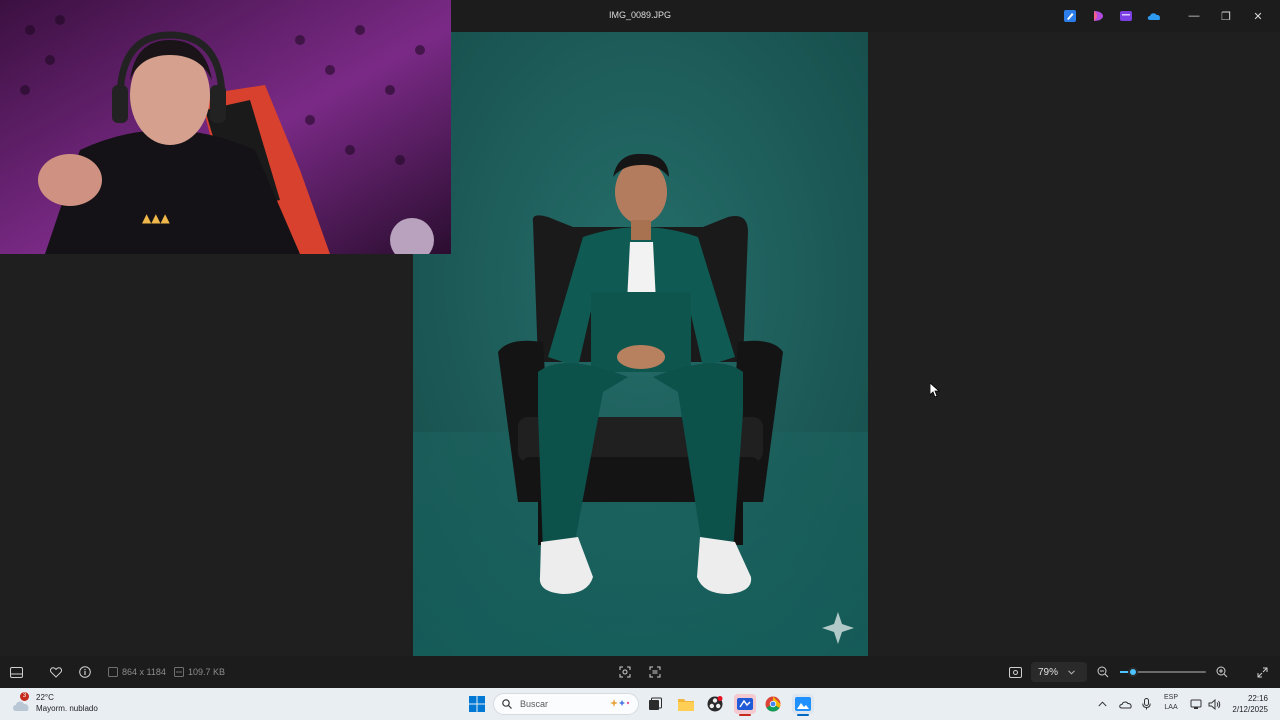  What do you see at coordinates (566, 704) in the screenshot?
I see `taskbar-search-box: Buscar` at bounding box center [566, 704].